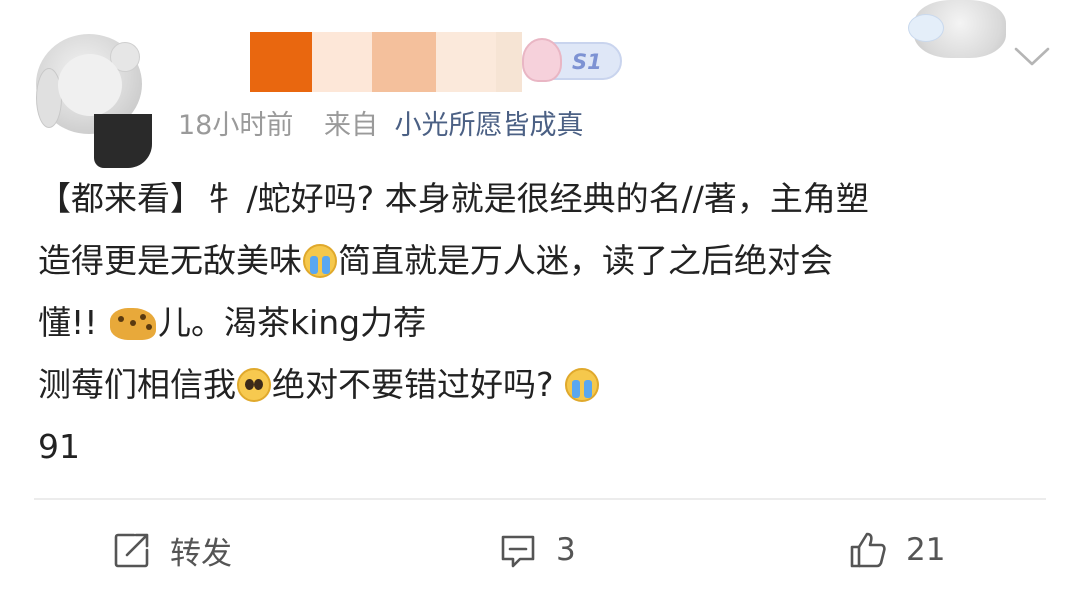  I want to click on avatar-image-dark-part, so click(123, 141).